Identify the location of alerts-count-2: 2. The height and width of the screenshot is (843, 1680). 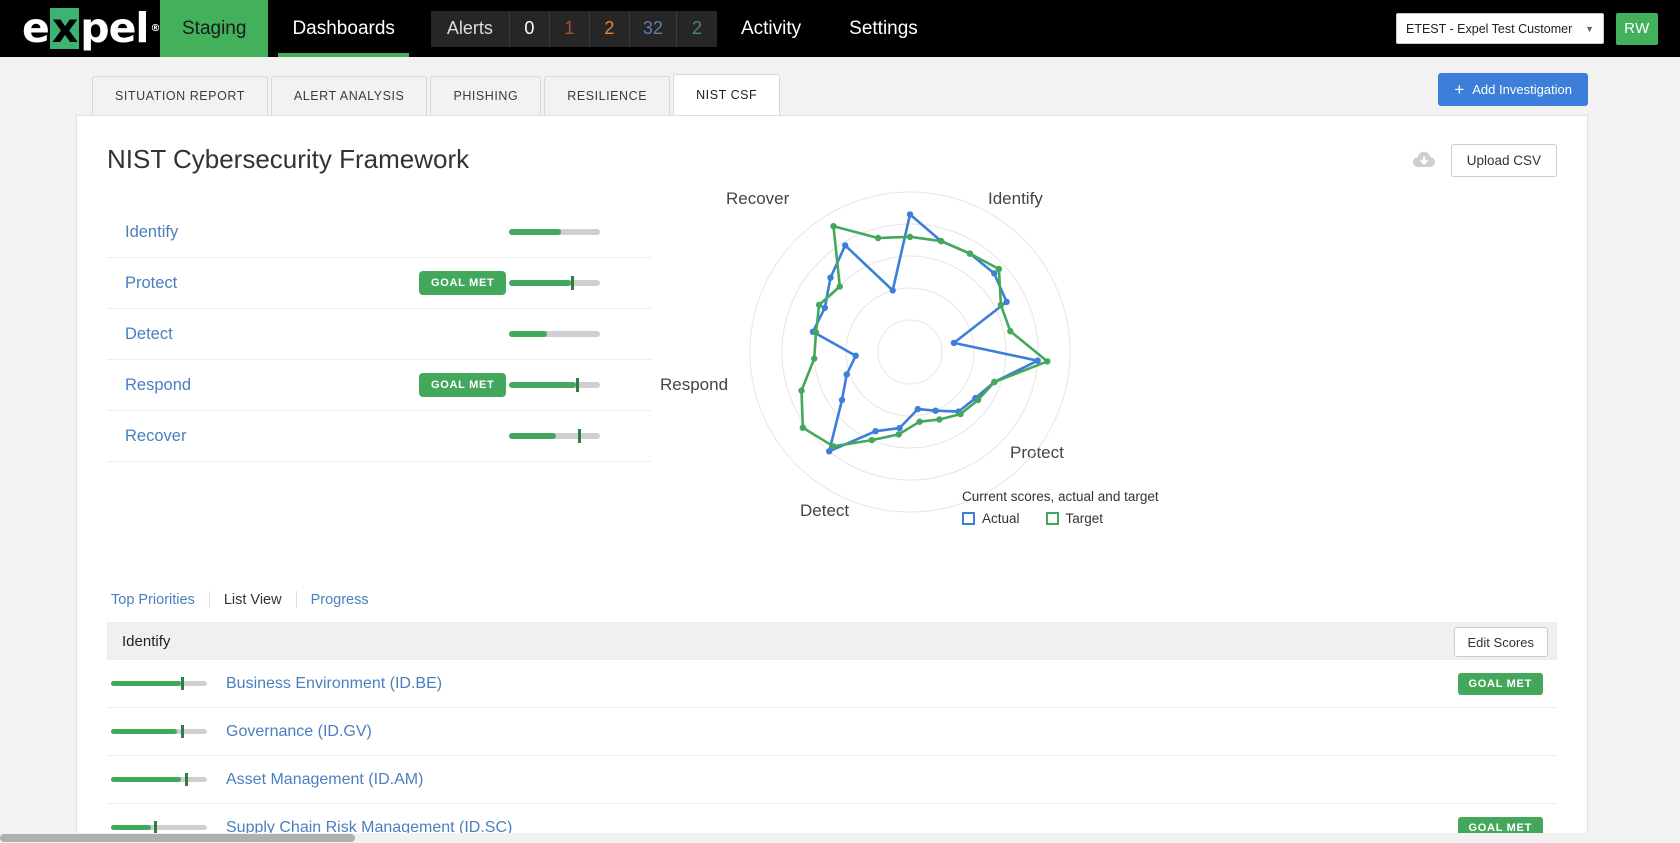
(609, 28).